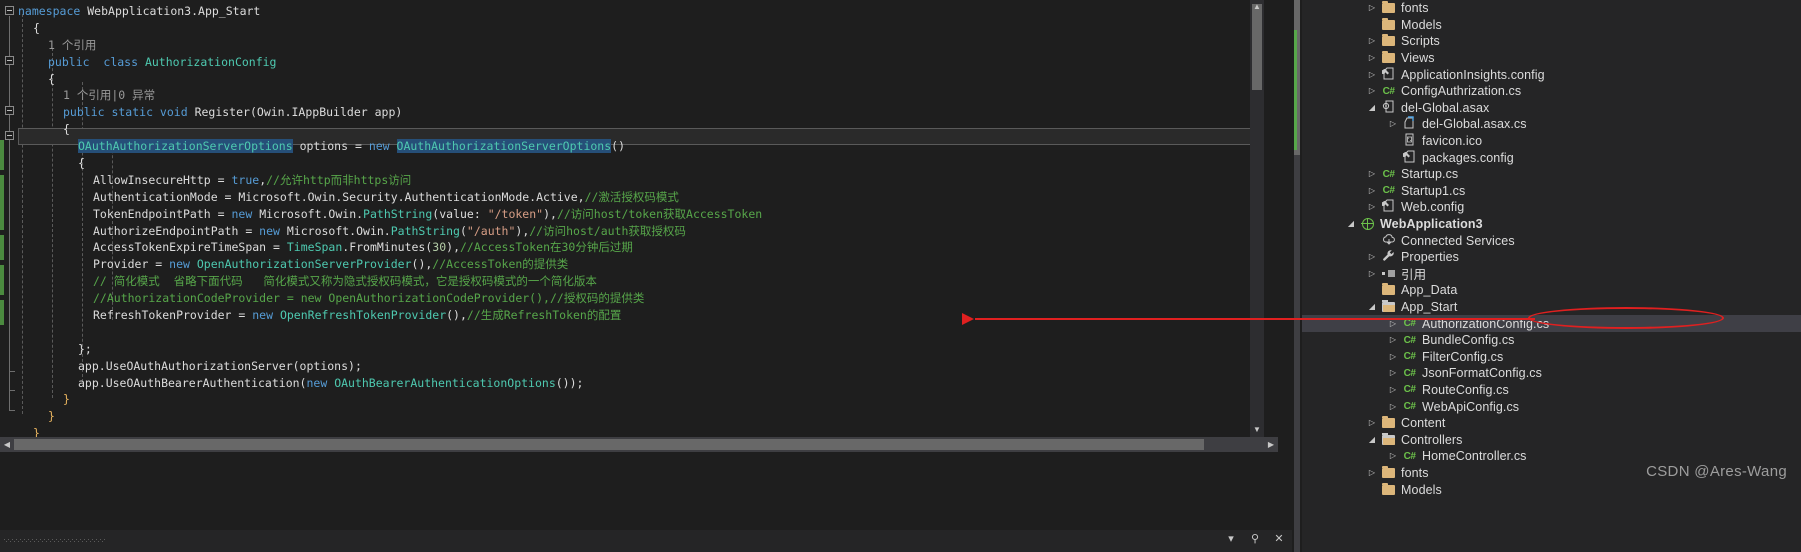  What do you see at coordinates (1551, 41) in the screenshot?
I see `tree-item-scripts: ▷ Scripts` at bounding box center [1551, 41].